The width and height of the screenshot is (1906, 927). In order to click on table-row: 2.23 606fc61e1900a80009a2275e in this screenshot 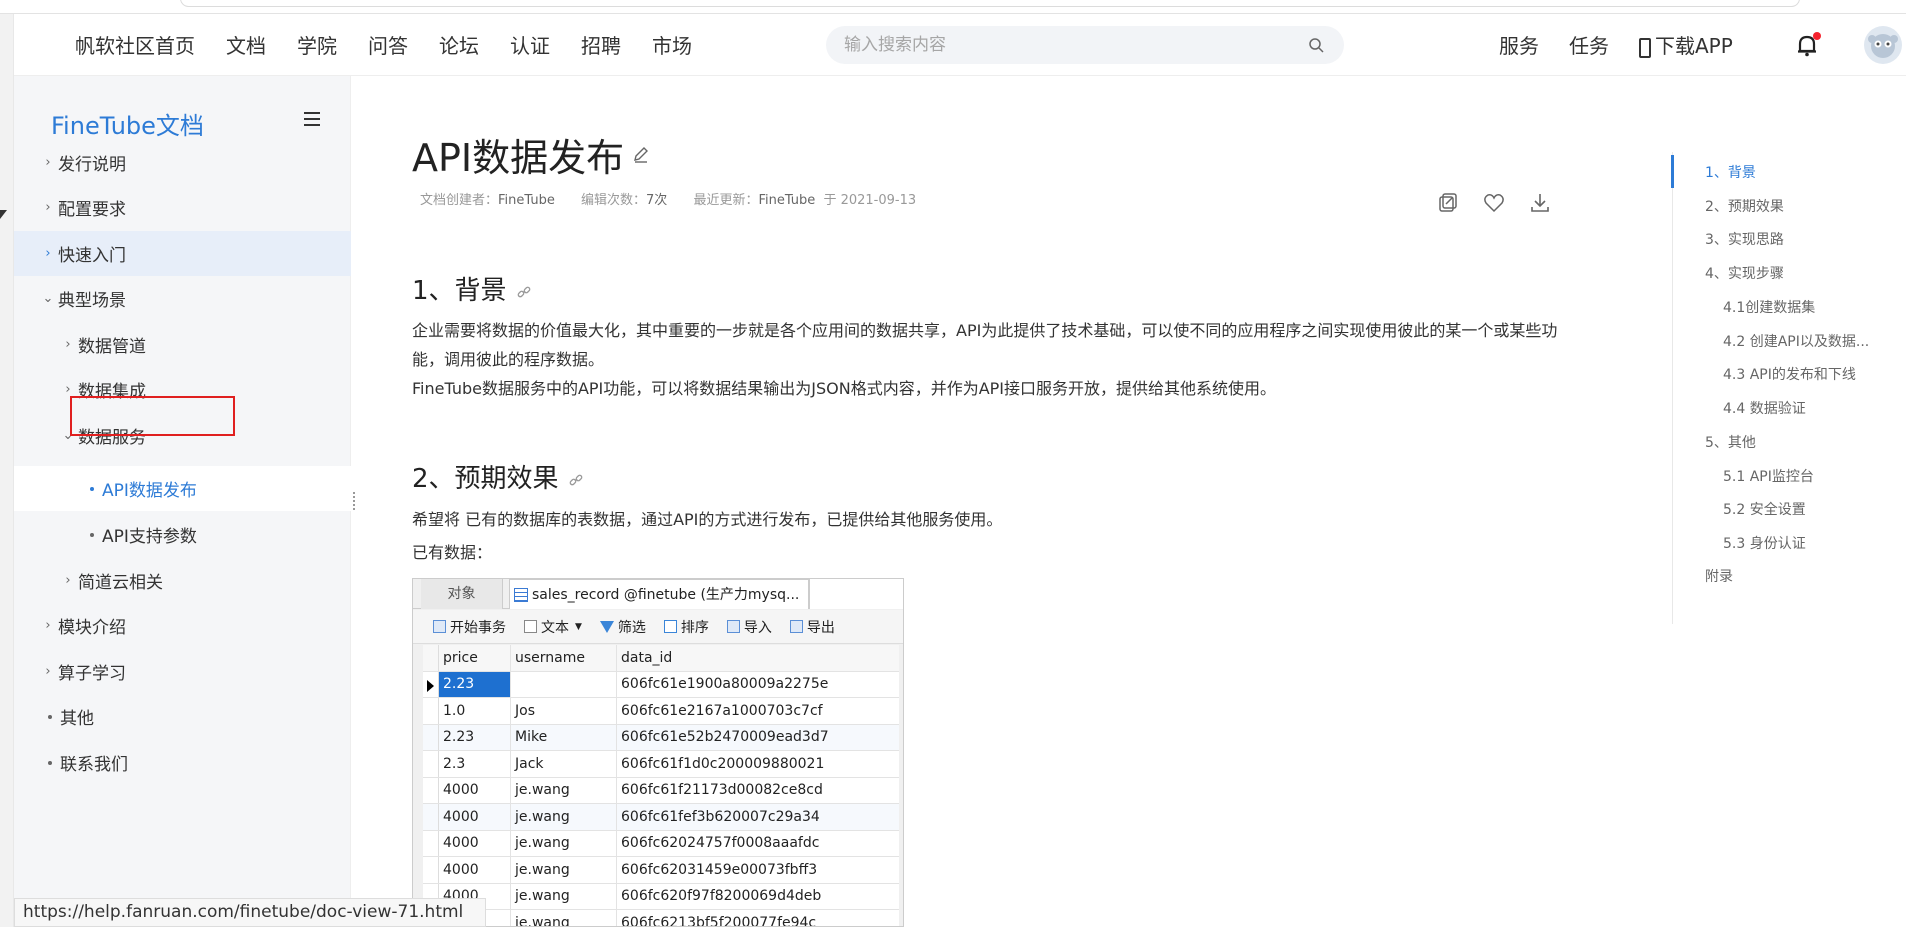, I will do `click(661, 684)`.